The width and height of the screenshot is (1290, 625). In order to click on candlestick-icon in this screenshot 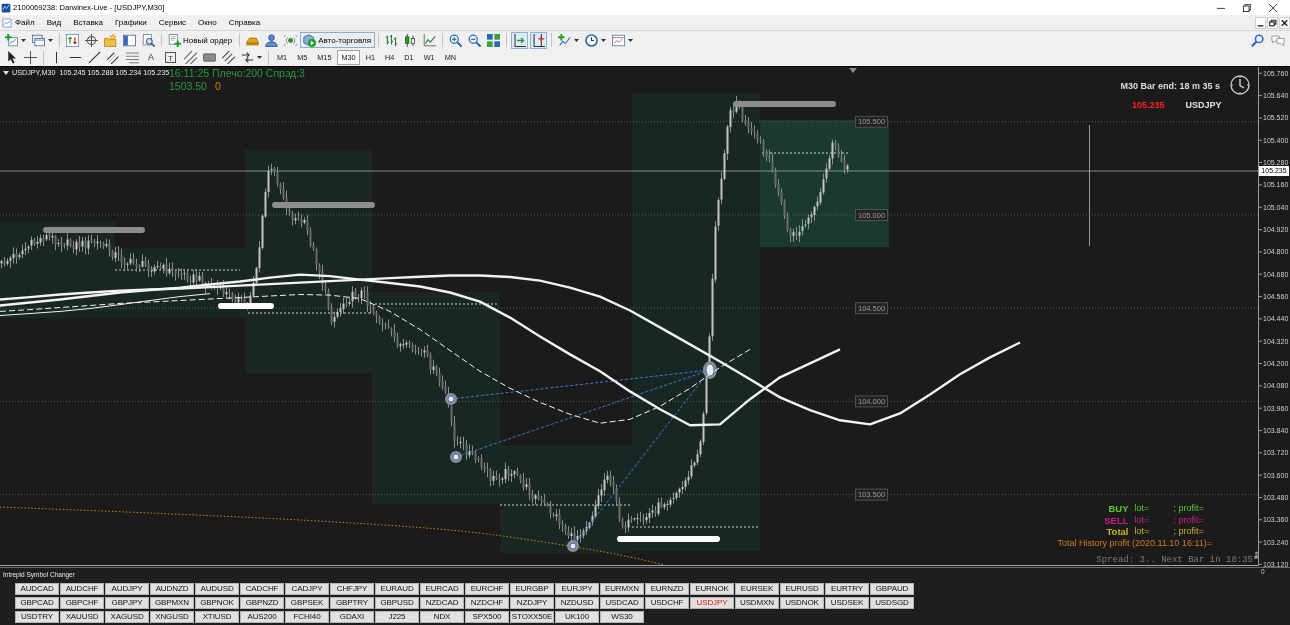, I will do `click(411, 40)`.